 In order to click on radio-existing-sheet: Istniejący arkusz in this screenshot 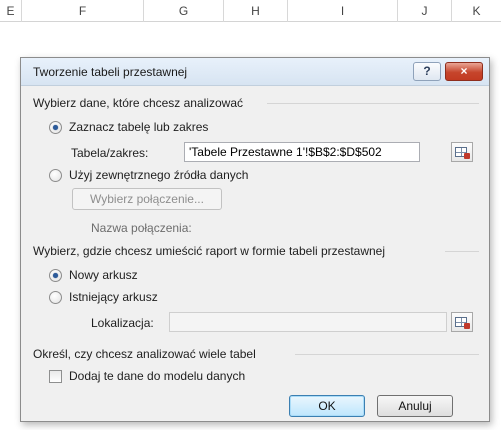, I will do `click(129, 298)`.